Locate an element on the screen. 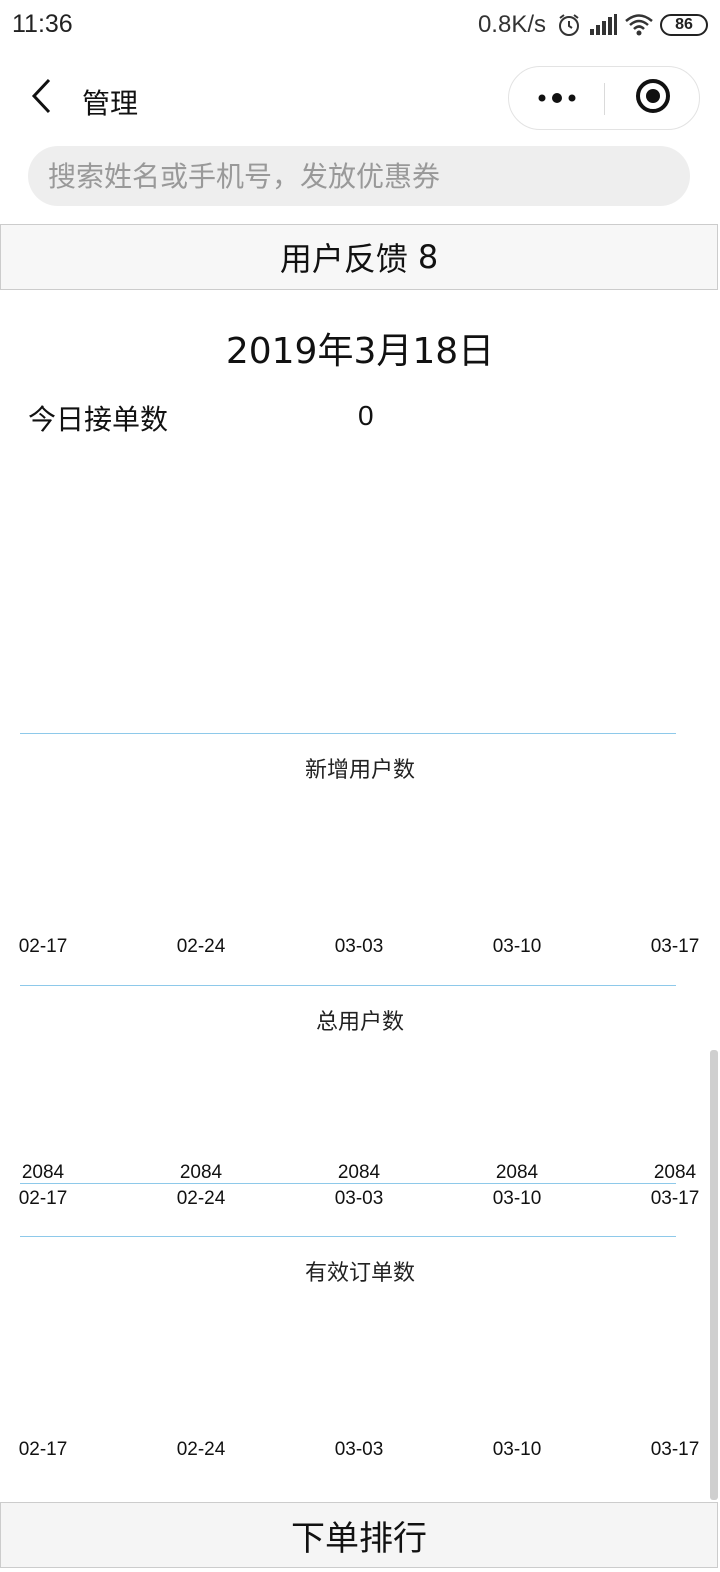 The width and height of the screenshot is (720, 1572). today-orders-value: 0 is located at coordinates (366, 415).